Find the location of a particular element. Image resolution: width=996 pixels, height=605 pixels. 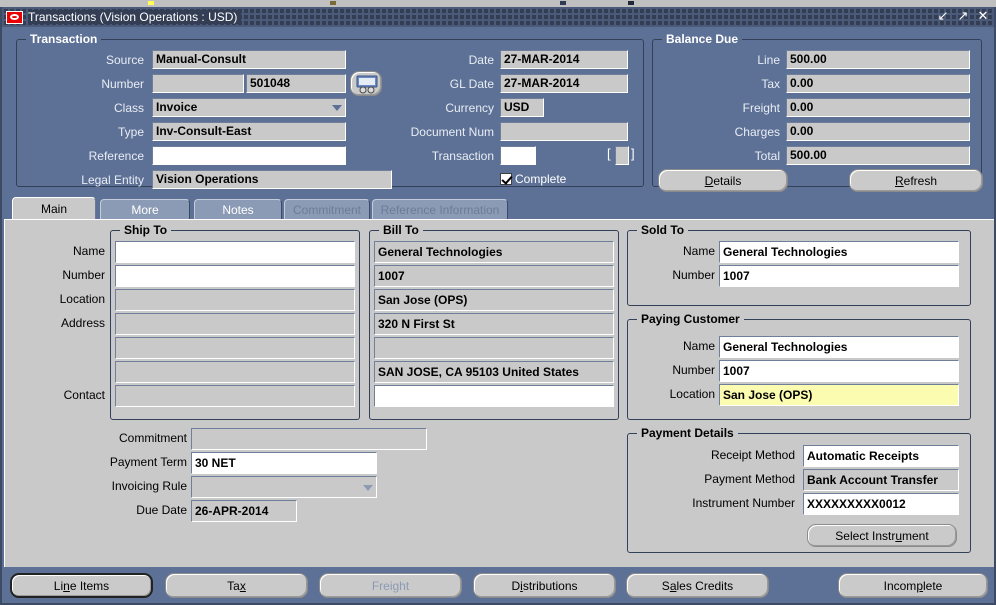

number-field: 501048 is located at coordinates (296, 83).